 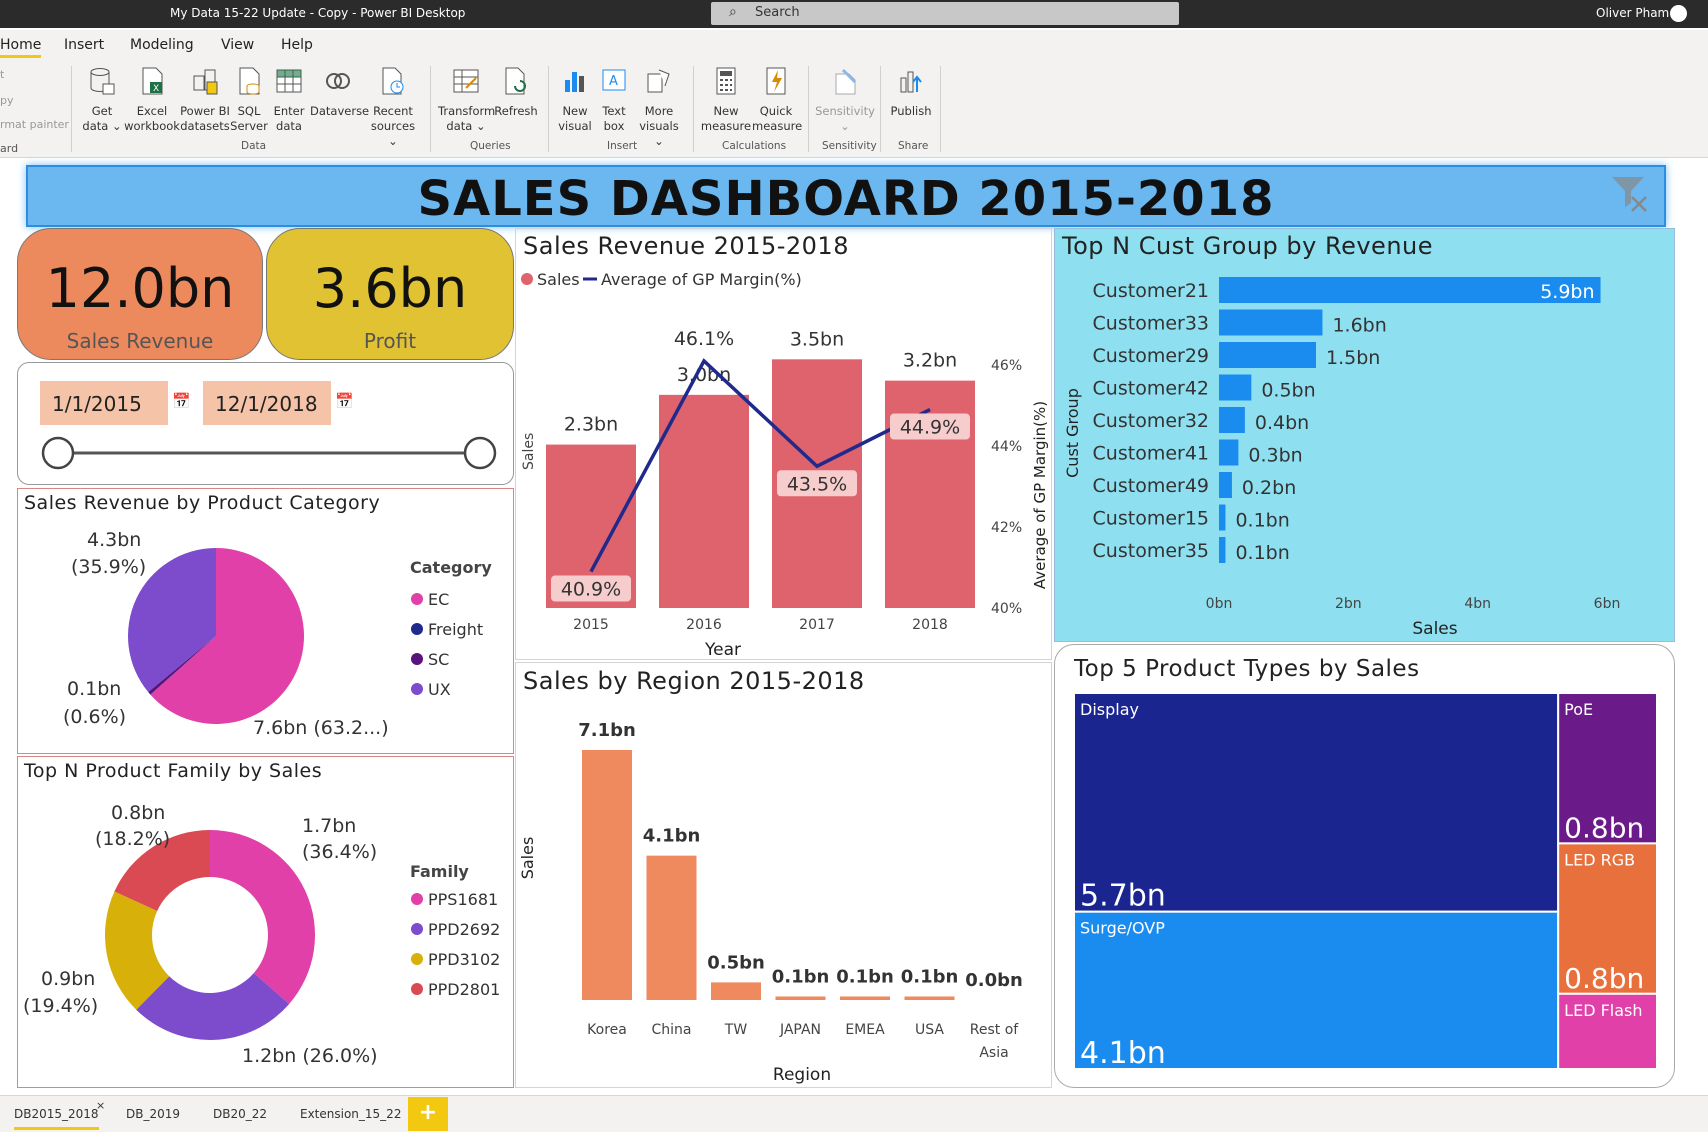 I want to click on more-visuals-button: More visuals ⌄, so click(x=659, y=107).